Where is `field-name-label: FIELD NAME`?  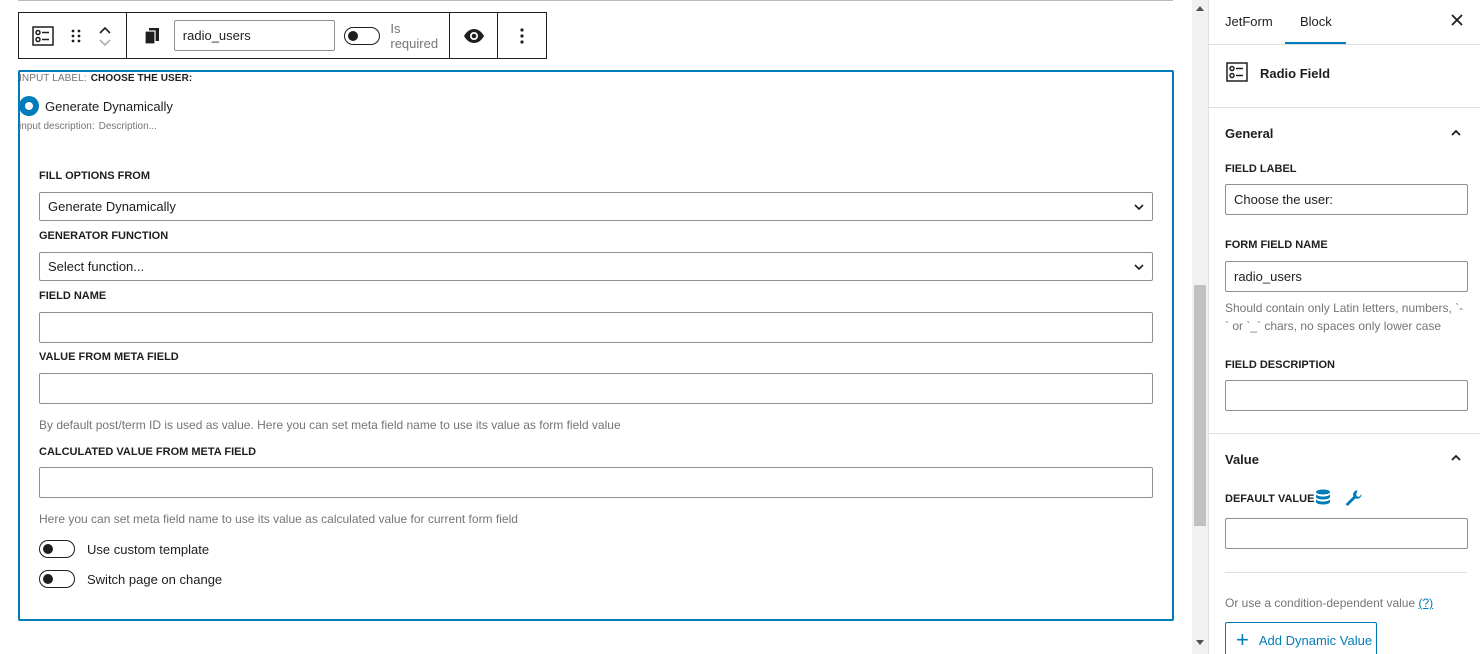
field-name-label: FIELD NAME is located at coordinates (73, 296).